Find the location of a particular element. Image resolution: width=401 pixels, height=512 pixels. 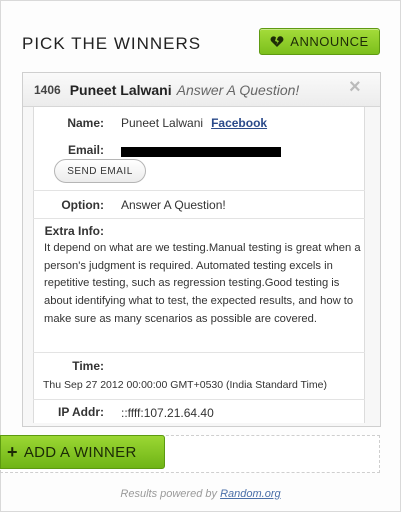

email-label: Email: is located at coordinates (85, 150).